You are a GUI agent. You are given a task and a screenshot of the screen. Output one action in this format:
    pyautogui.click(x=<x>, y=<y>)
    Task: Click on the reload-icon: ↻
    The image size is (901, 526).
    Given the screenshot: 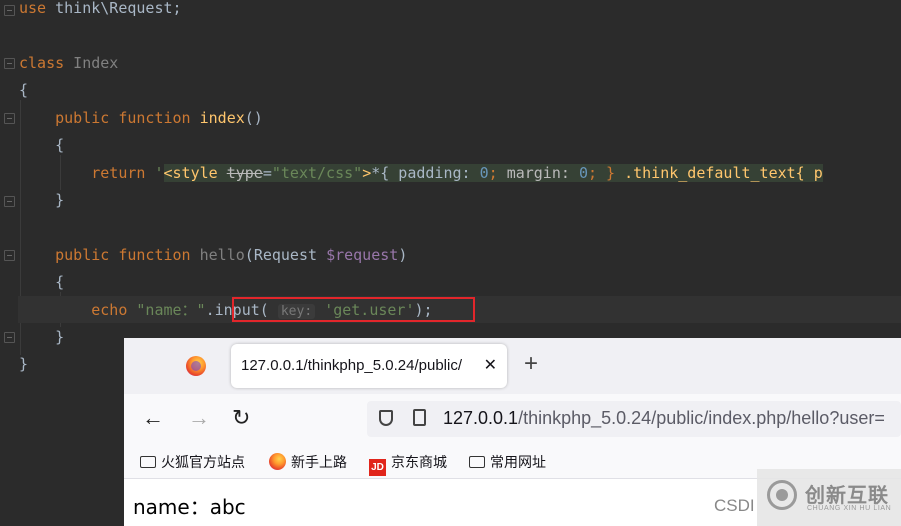 What is the action you would take?
    pyautogui.click(x=241, y=418)
    